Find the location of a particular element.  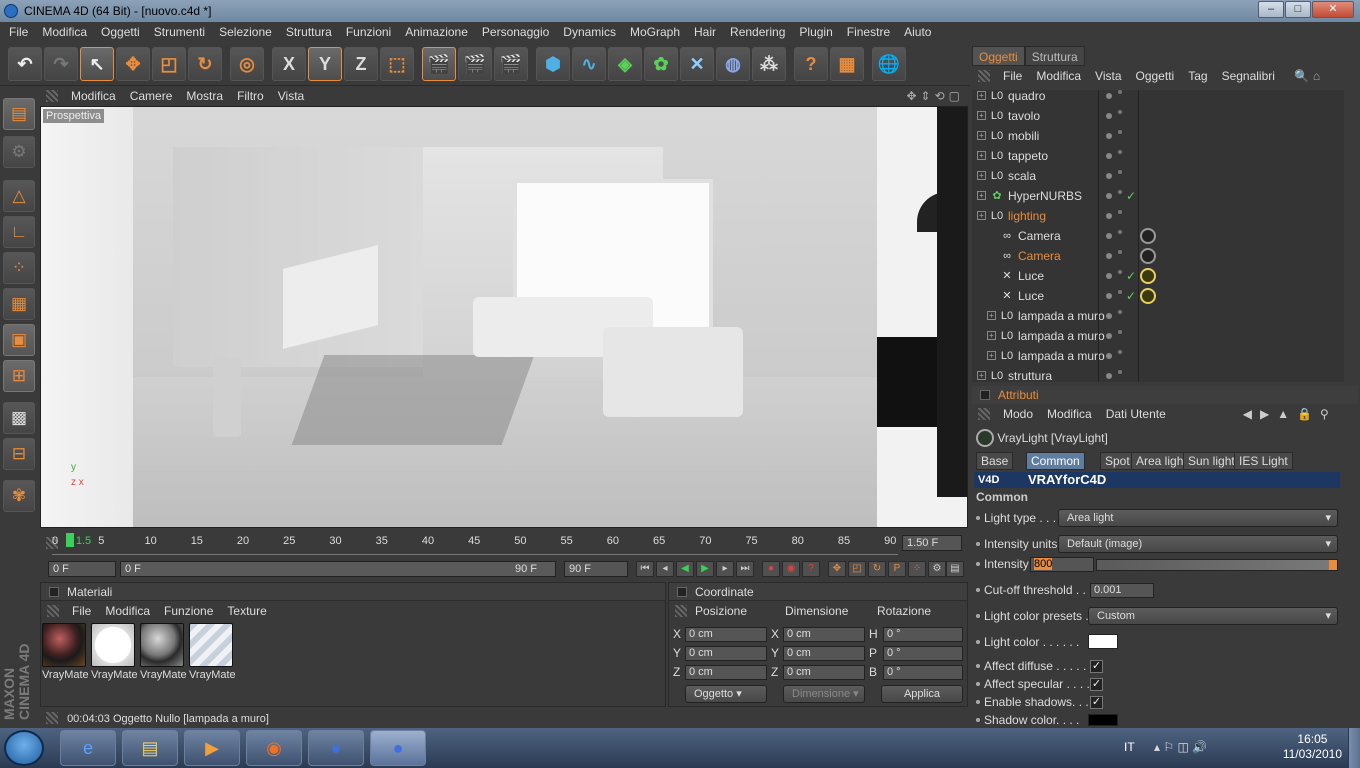

mat-menu-file: File is located at coordinates (81, 611).